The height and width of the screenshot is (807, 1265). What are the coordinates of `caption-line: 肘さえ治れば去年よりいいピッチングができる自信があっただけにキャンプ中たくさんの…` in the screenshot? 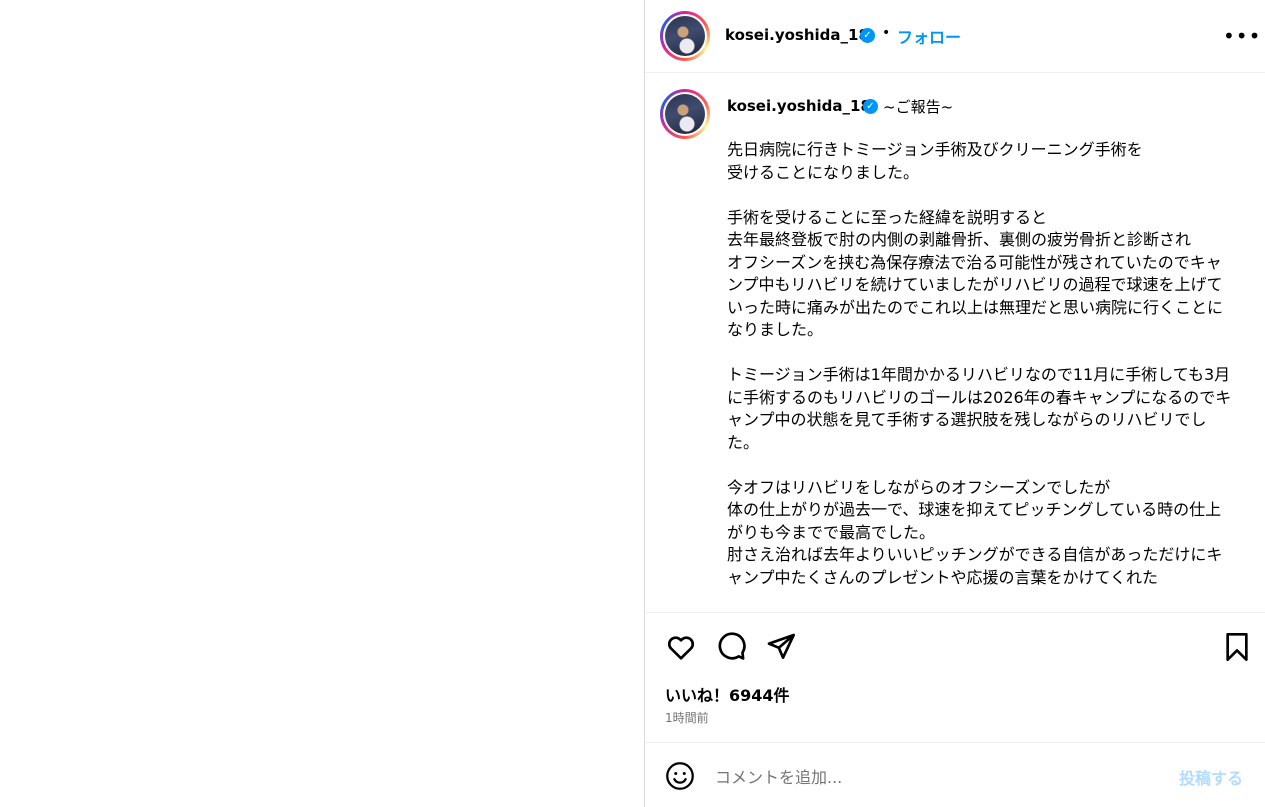 It's located at (975, 566).